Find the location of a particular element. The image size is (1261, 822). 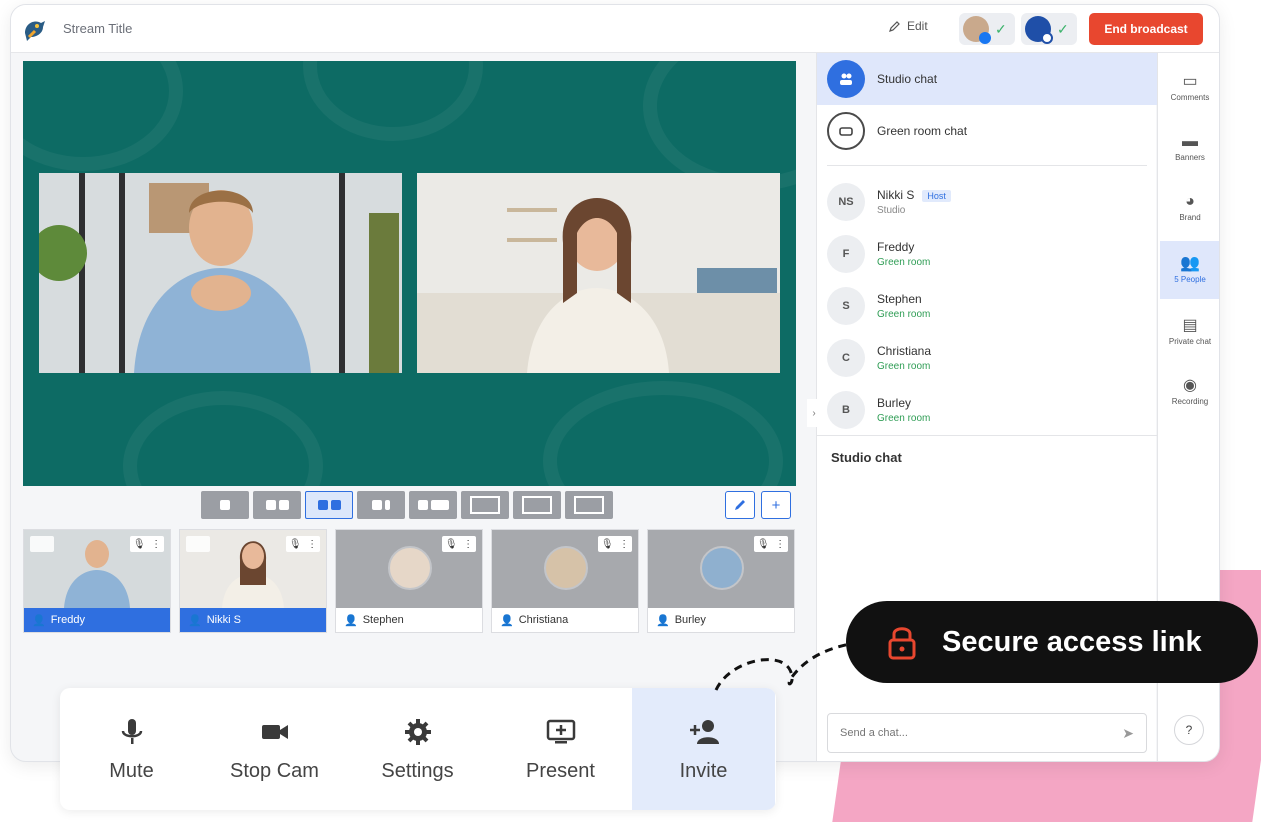

rail-brand: ◕ Brand is located at coordinates (1189, 208).